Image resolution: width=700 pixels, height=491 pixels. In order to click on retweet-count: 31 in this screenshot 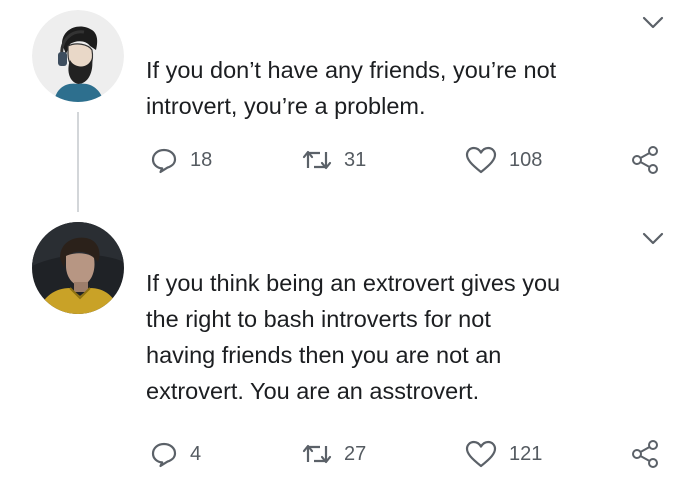, I will do `click(355, 159)`.